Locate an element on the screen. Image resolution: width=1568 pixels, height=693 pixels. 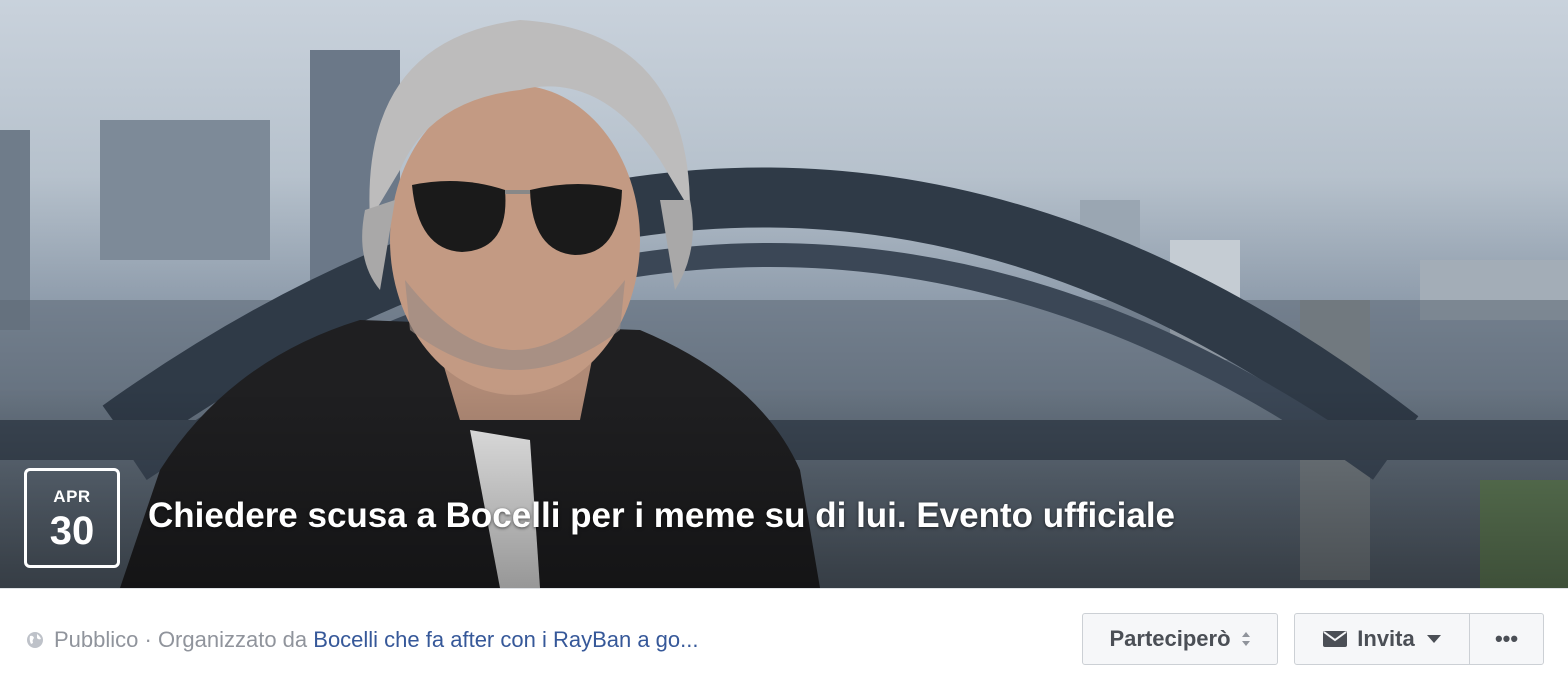
event-date-badge: APR 30 is located at coordinates (72, 518).